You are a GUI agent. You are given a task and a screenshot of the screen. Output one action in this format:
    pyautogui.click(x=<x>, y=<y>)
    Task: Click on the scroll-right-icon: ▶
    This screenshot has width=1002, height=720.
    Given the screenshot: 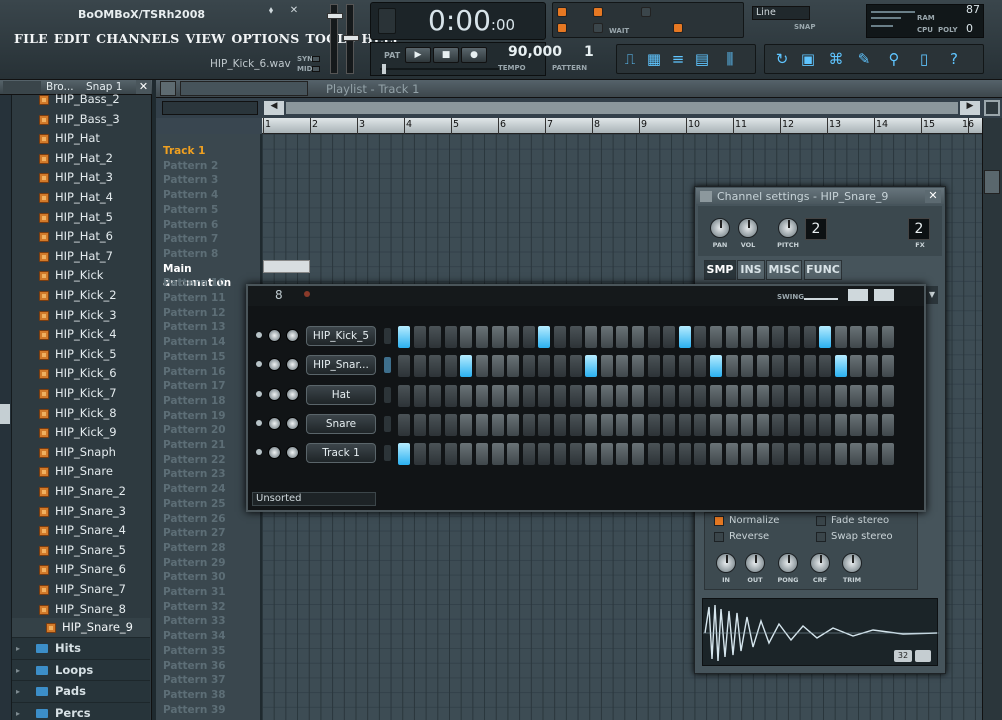 What is the action you would take?
    pyautogui.click(x=970, y=108)
    